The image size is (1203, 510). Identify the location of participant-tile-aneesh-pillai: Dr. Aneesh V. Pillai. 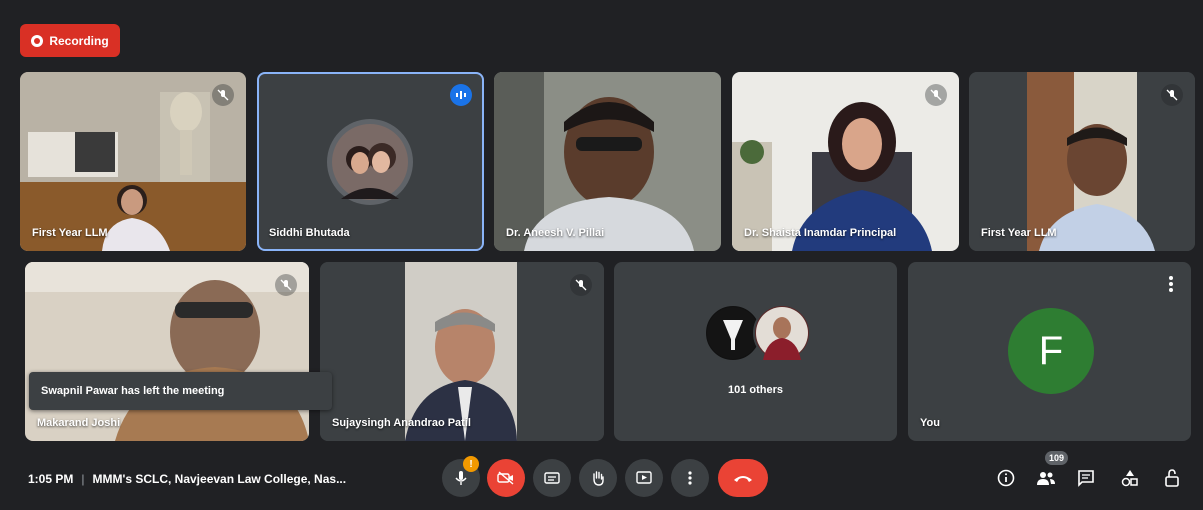
(607, 161).